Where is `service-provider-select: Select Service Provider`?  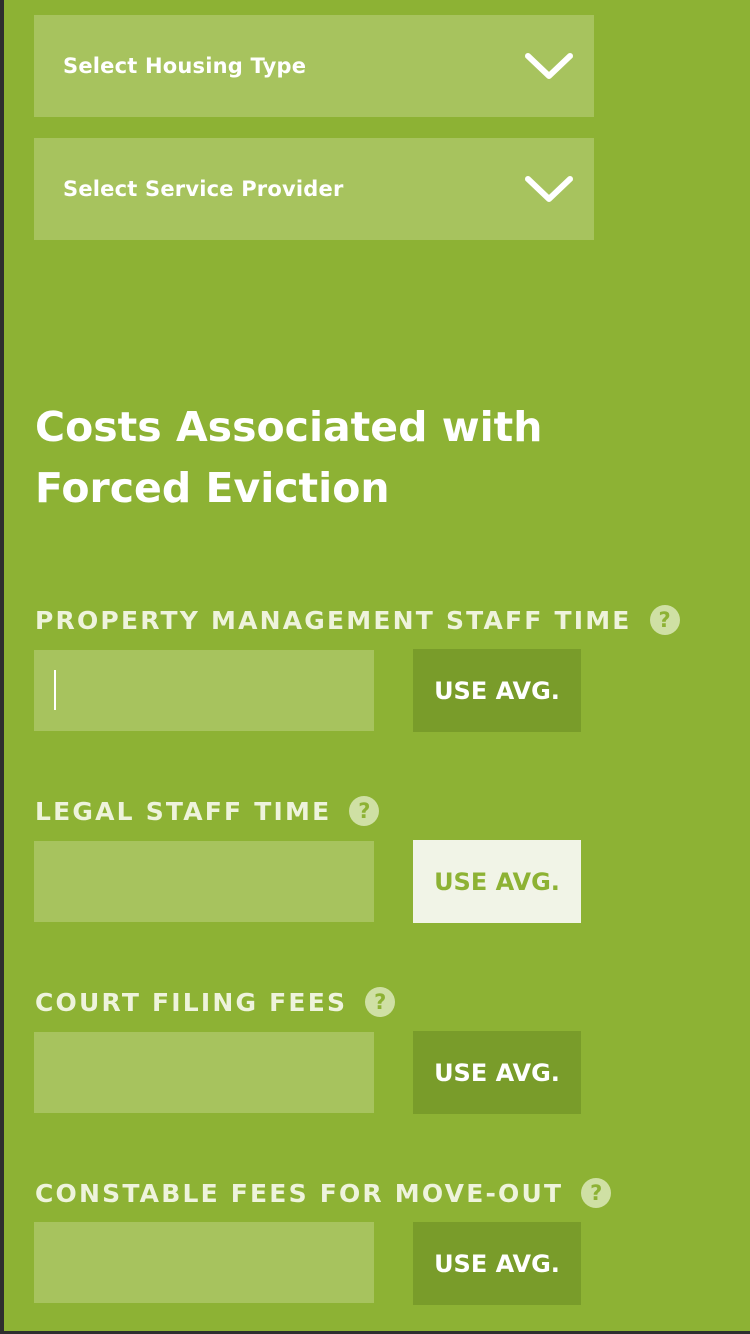
service-provider-select: Select Service Provider is located at coordinates (314, 189).